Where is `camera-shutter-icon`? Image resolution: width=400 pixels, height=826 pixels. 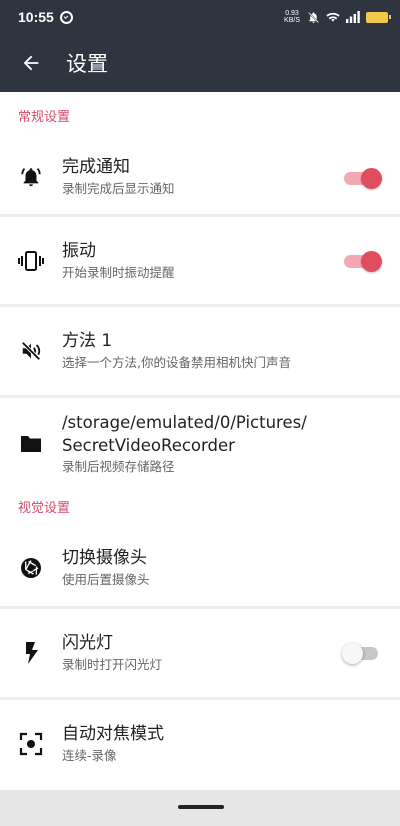 camera-shutter-icon is located at coordinates (31, 568).